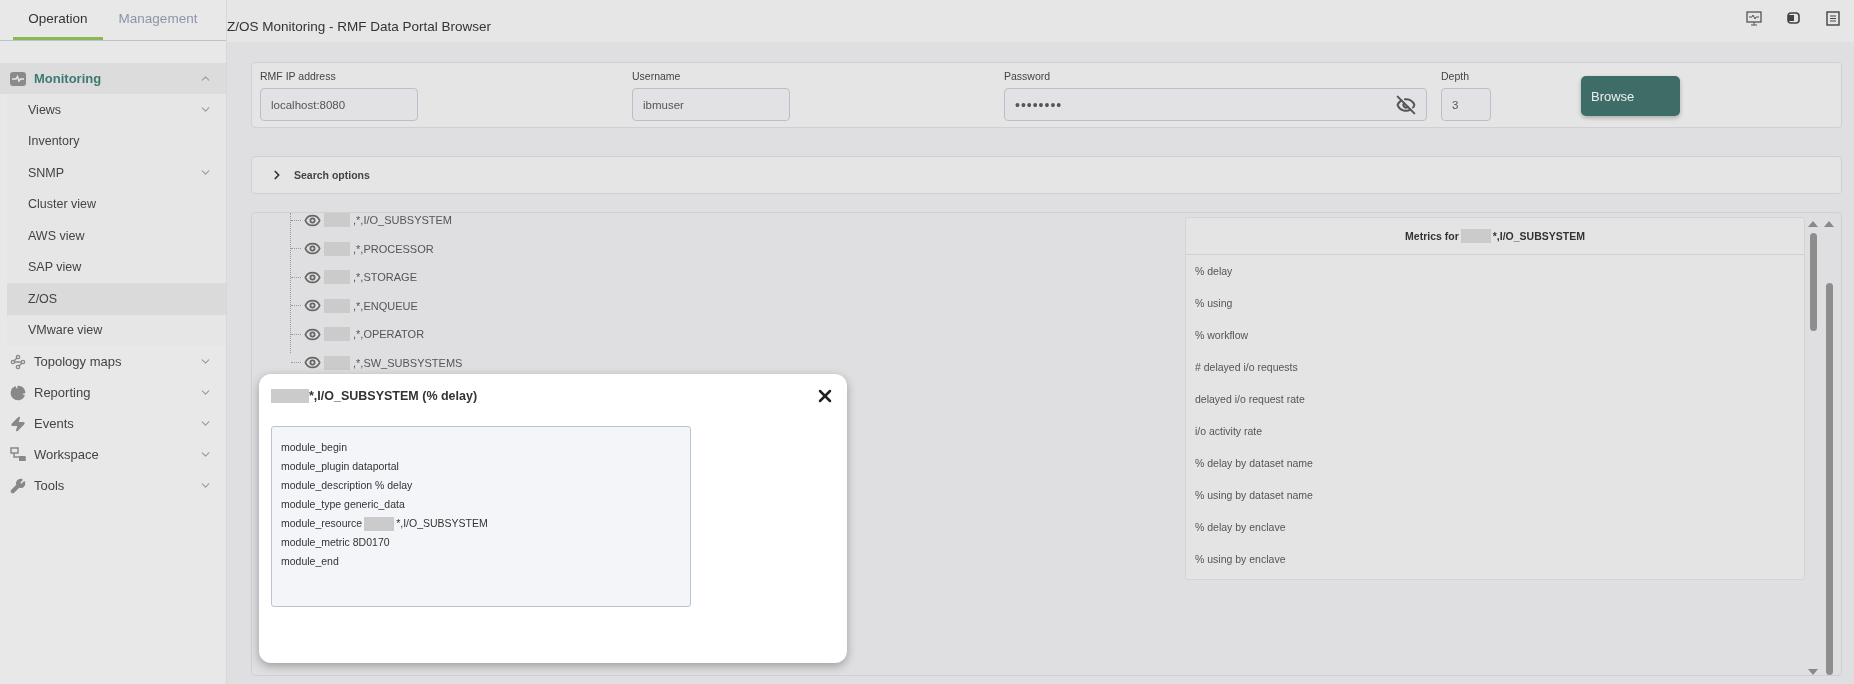  Describe the element at coordinates (481, 516) in the screenshot. I see `text-area: module_begin module_plugin dataportal module_description % delay module_type generic_data module_resource *,I/O_SUBSYSTEM module_metric 8D0170 module_end` at that location.